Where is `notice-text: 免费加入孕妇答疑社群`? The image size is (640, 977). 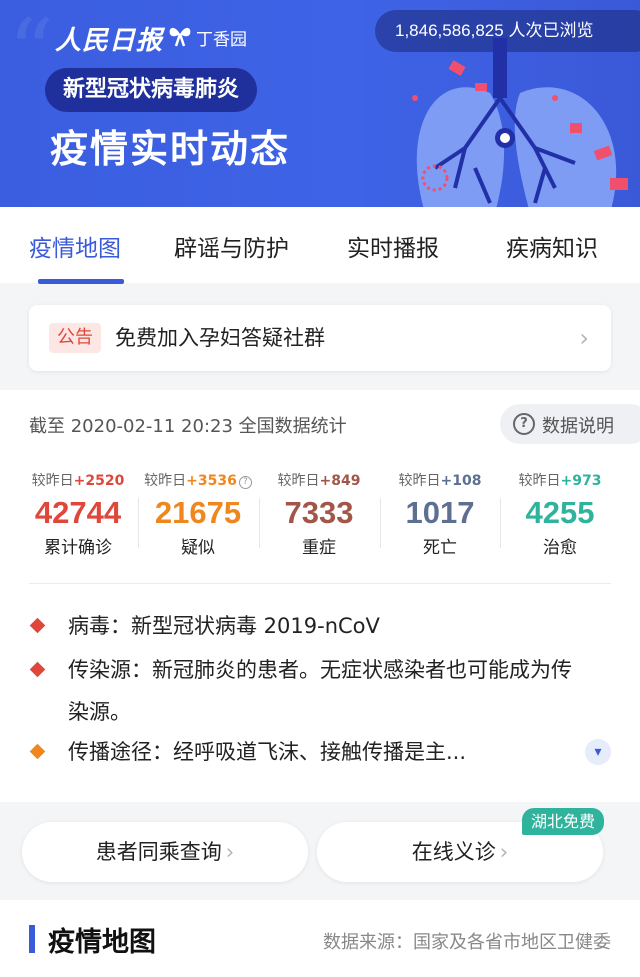 notice-text: 免费加入孕妇答疑社群 is located at coordinates (220, 338).